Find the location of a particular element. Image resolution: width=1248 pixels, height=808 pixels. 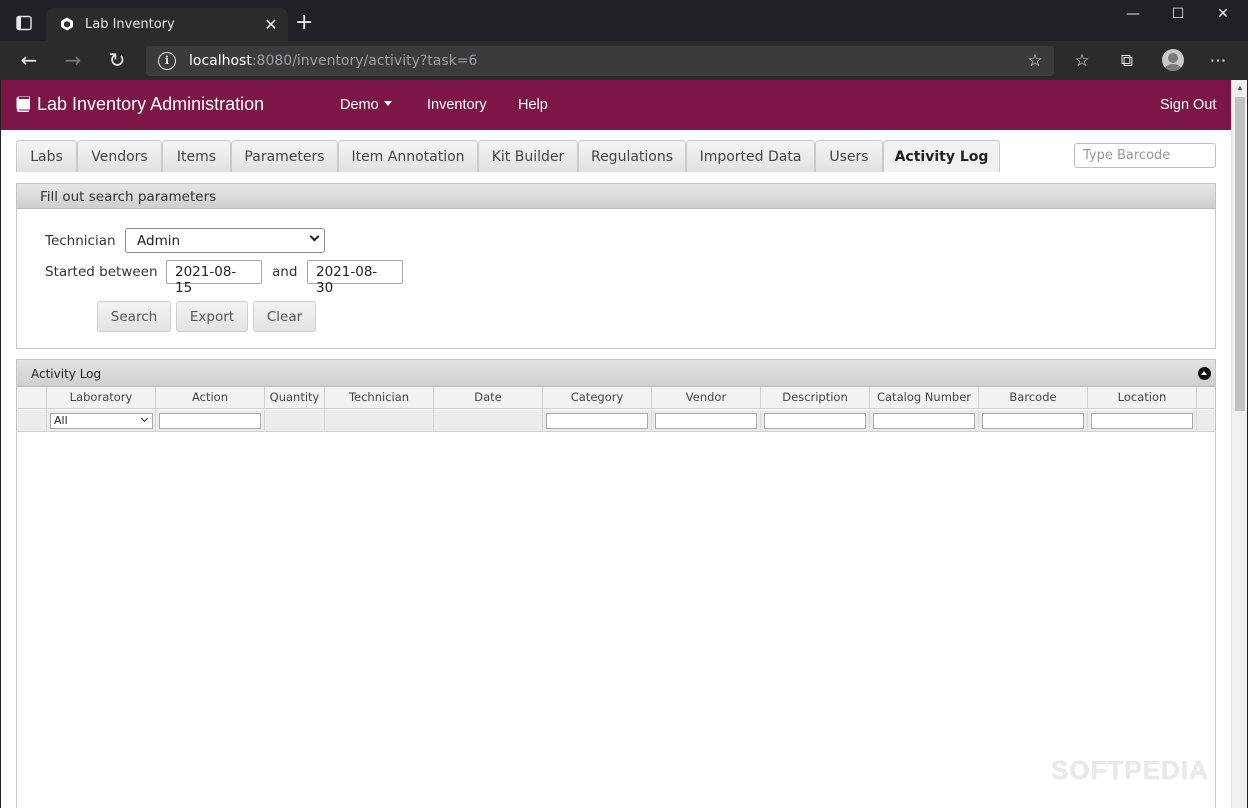

description-filter-input is located at coordinates (815, 421).